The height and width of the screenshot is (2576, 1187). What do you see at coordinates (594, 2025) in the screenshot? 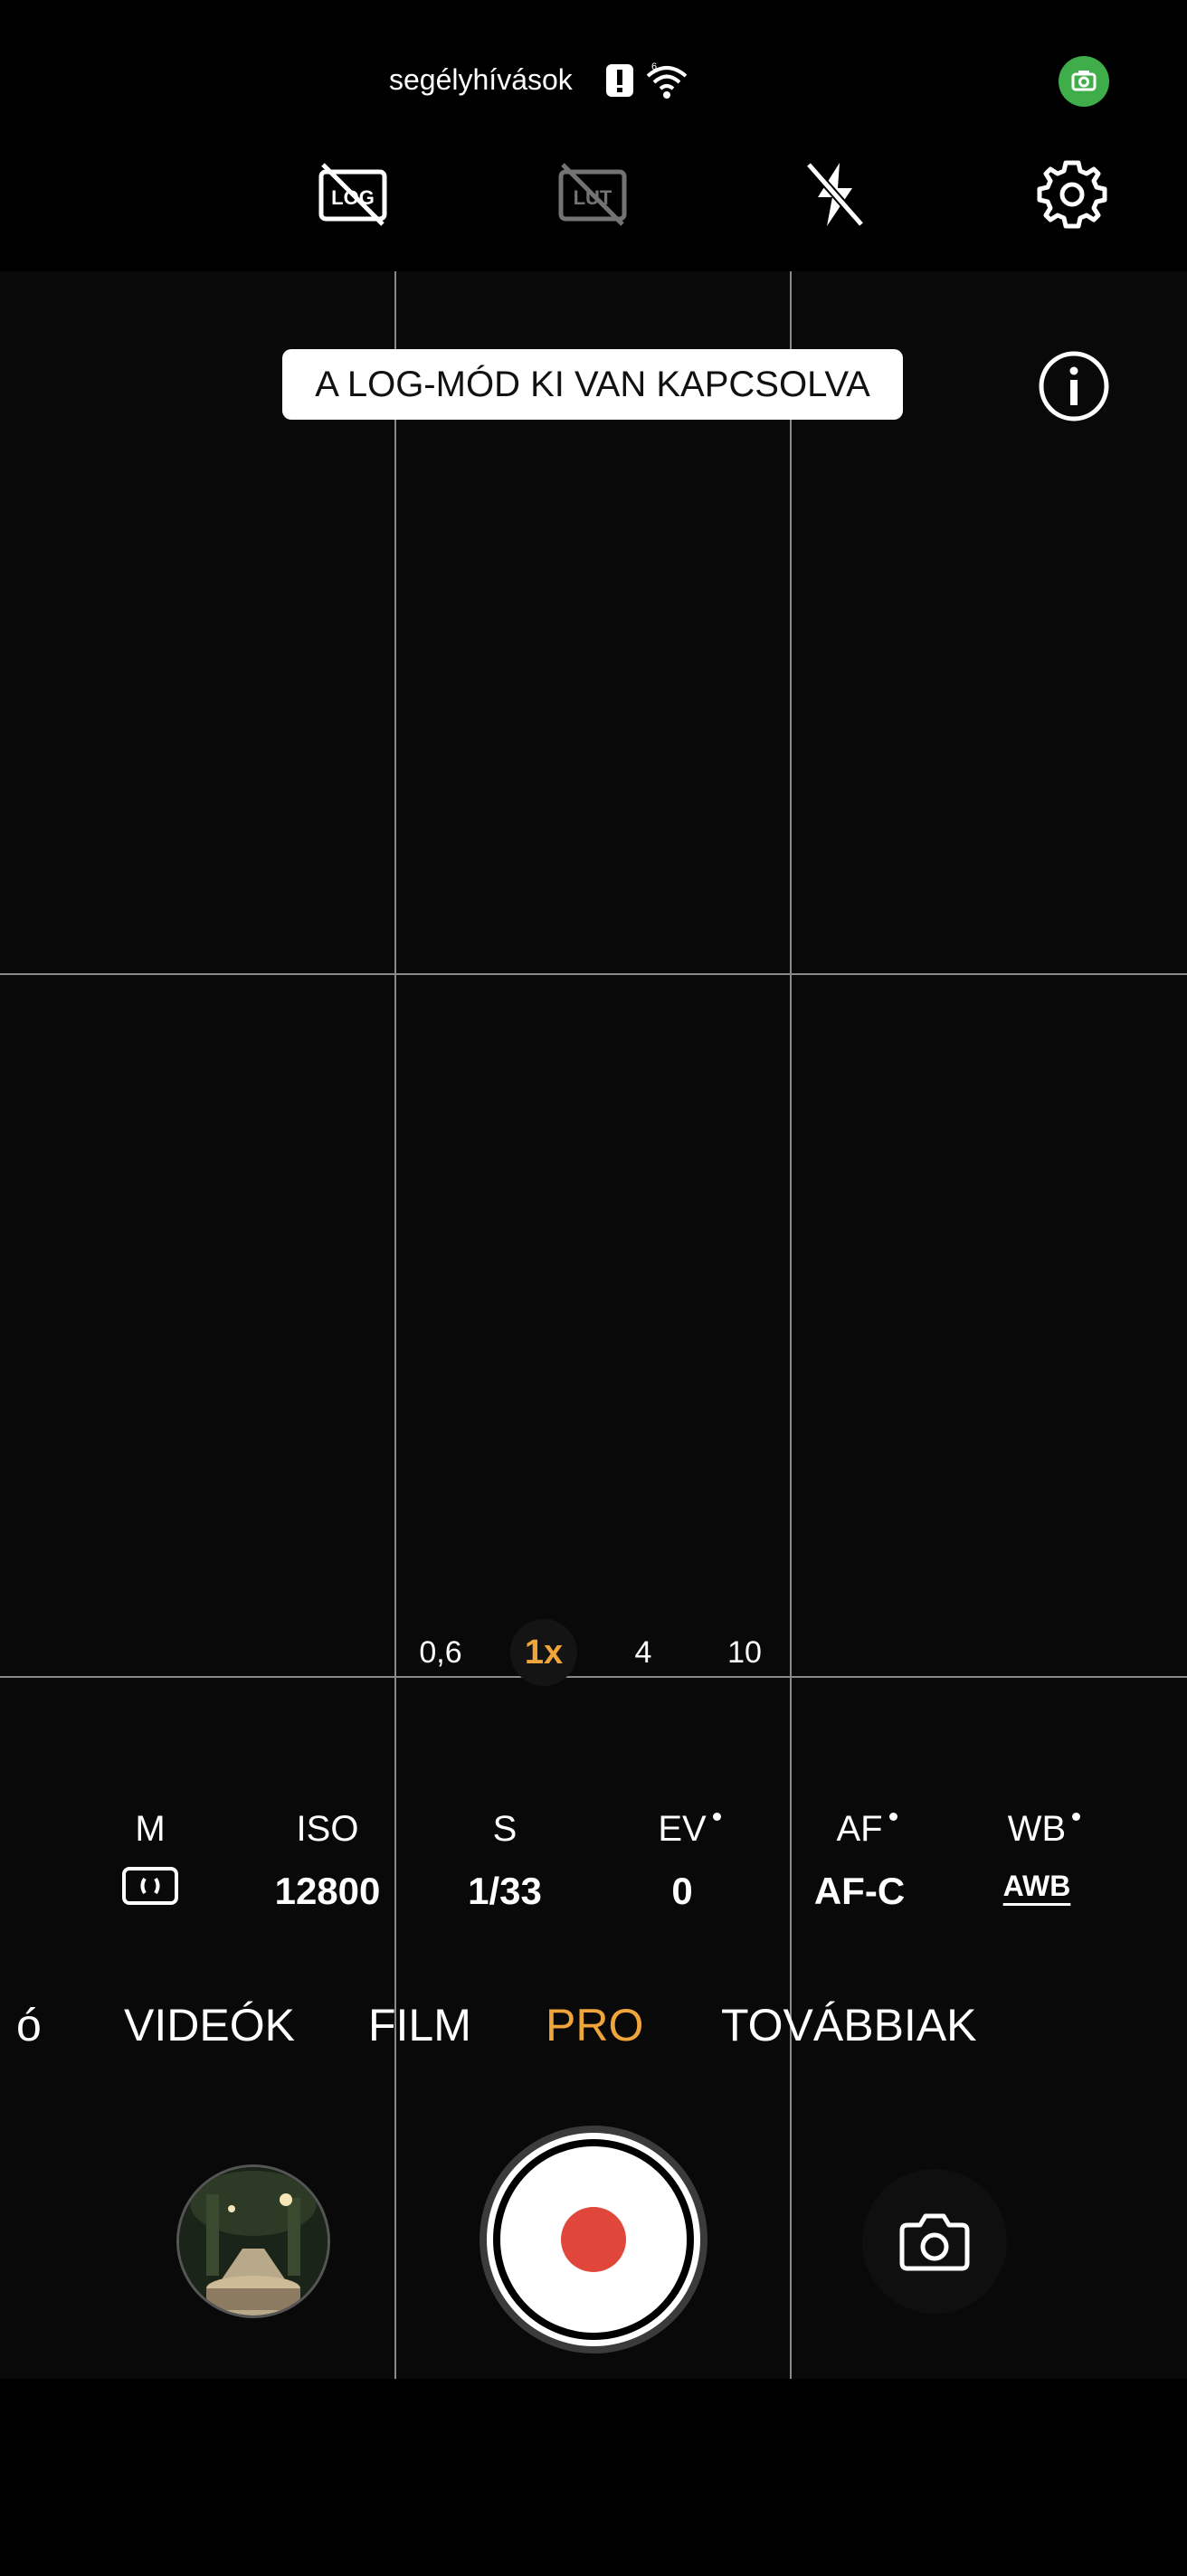
I see `mode-pro: PRO` at bounding box center [594, 2025].